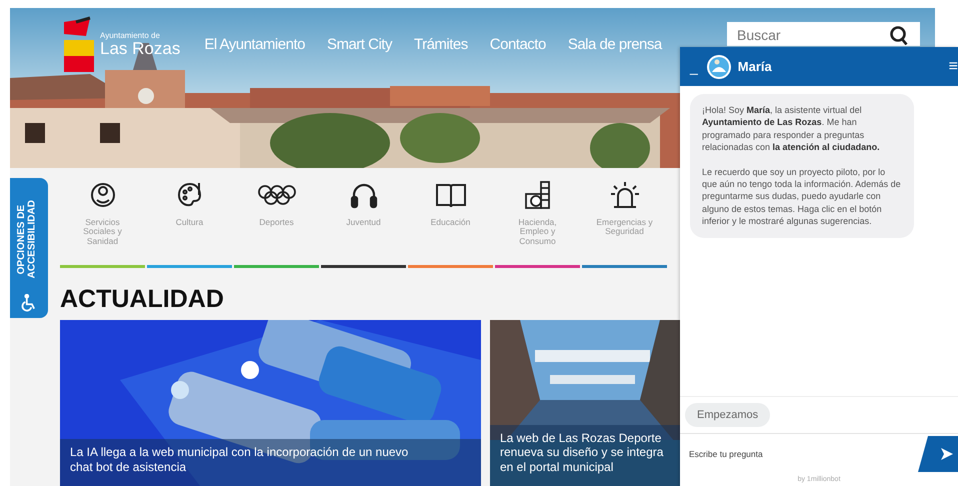 This screenshot has width=958, height=486. I want to click on category-link: Servicios Sociales y Sanidad, so click(102, 223).